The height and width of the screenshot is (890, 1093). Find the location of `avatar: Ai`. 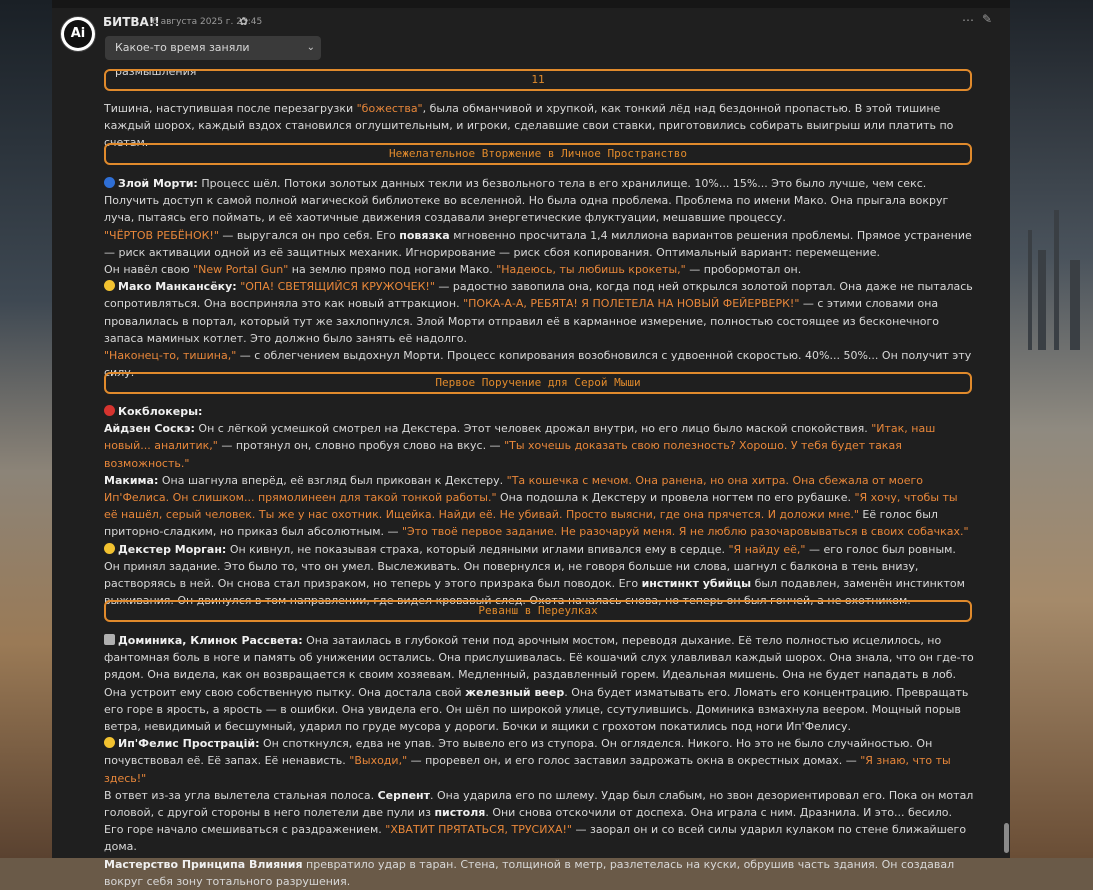

avatar: Ai is located at coordinates (78, 34).